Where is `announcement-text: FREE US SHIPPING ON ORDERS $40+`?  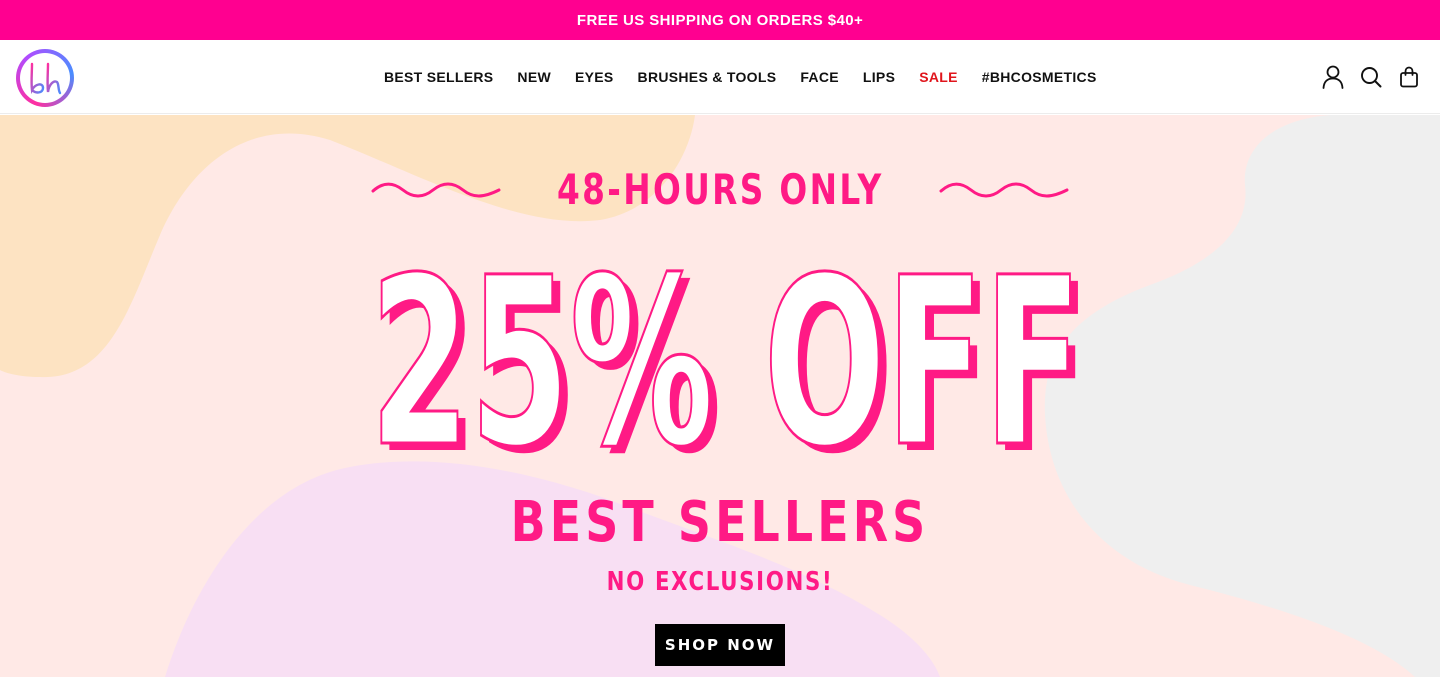
announcement-text: FREE US SHIPPING ON ORDERS $40+ is located at coordinates (720, 20).